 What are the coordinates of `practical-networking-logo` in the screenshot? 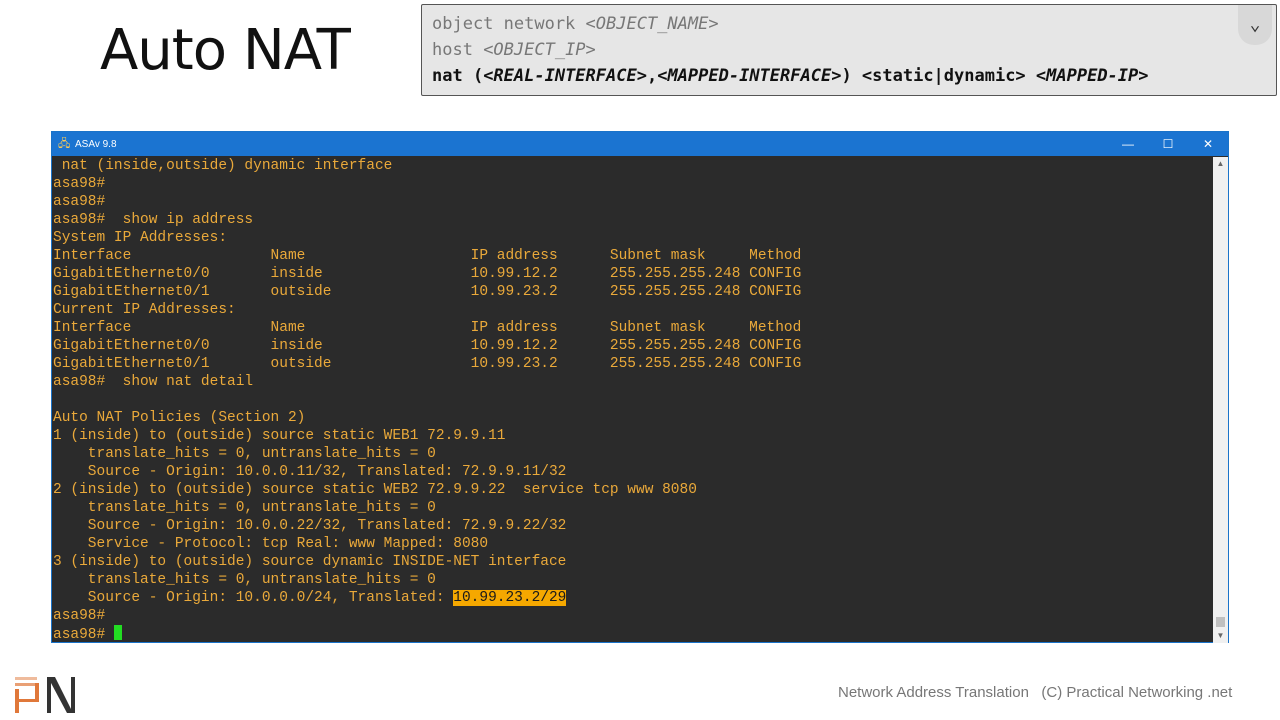 It's located at (45, 695).